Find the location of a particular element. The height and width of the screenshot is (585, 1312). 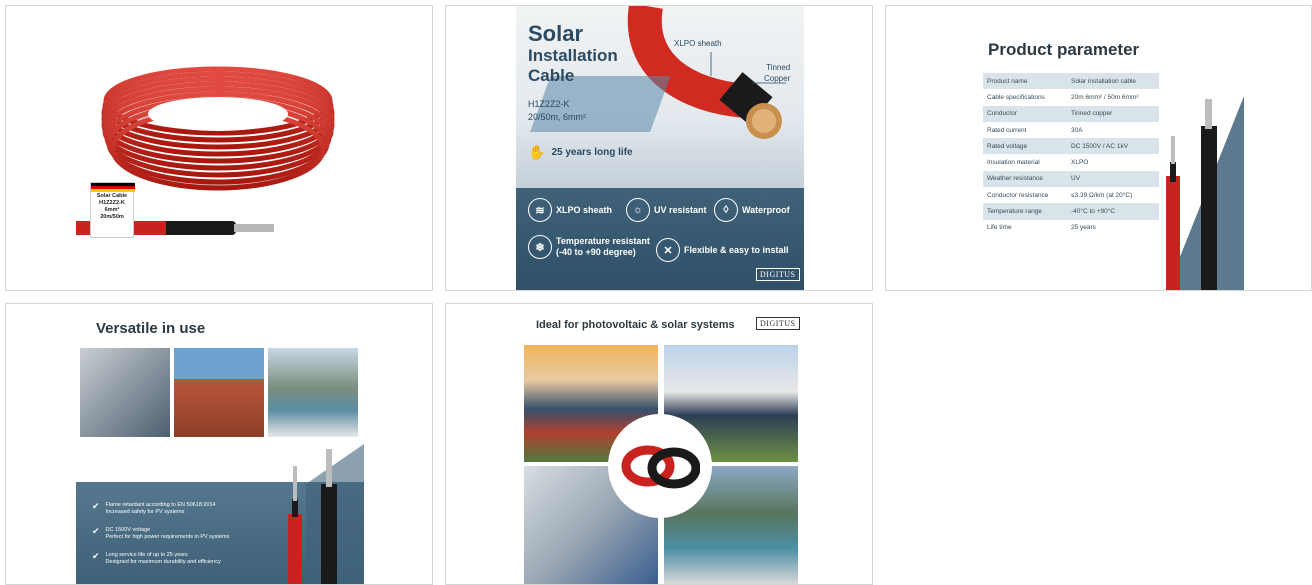

feature-waterproof: ◊ Waterproof is located at coordinates (752, 210).